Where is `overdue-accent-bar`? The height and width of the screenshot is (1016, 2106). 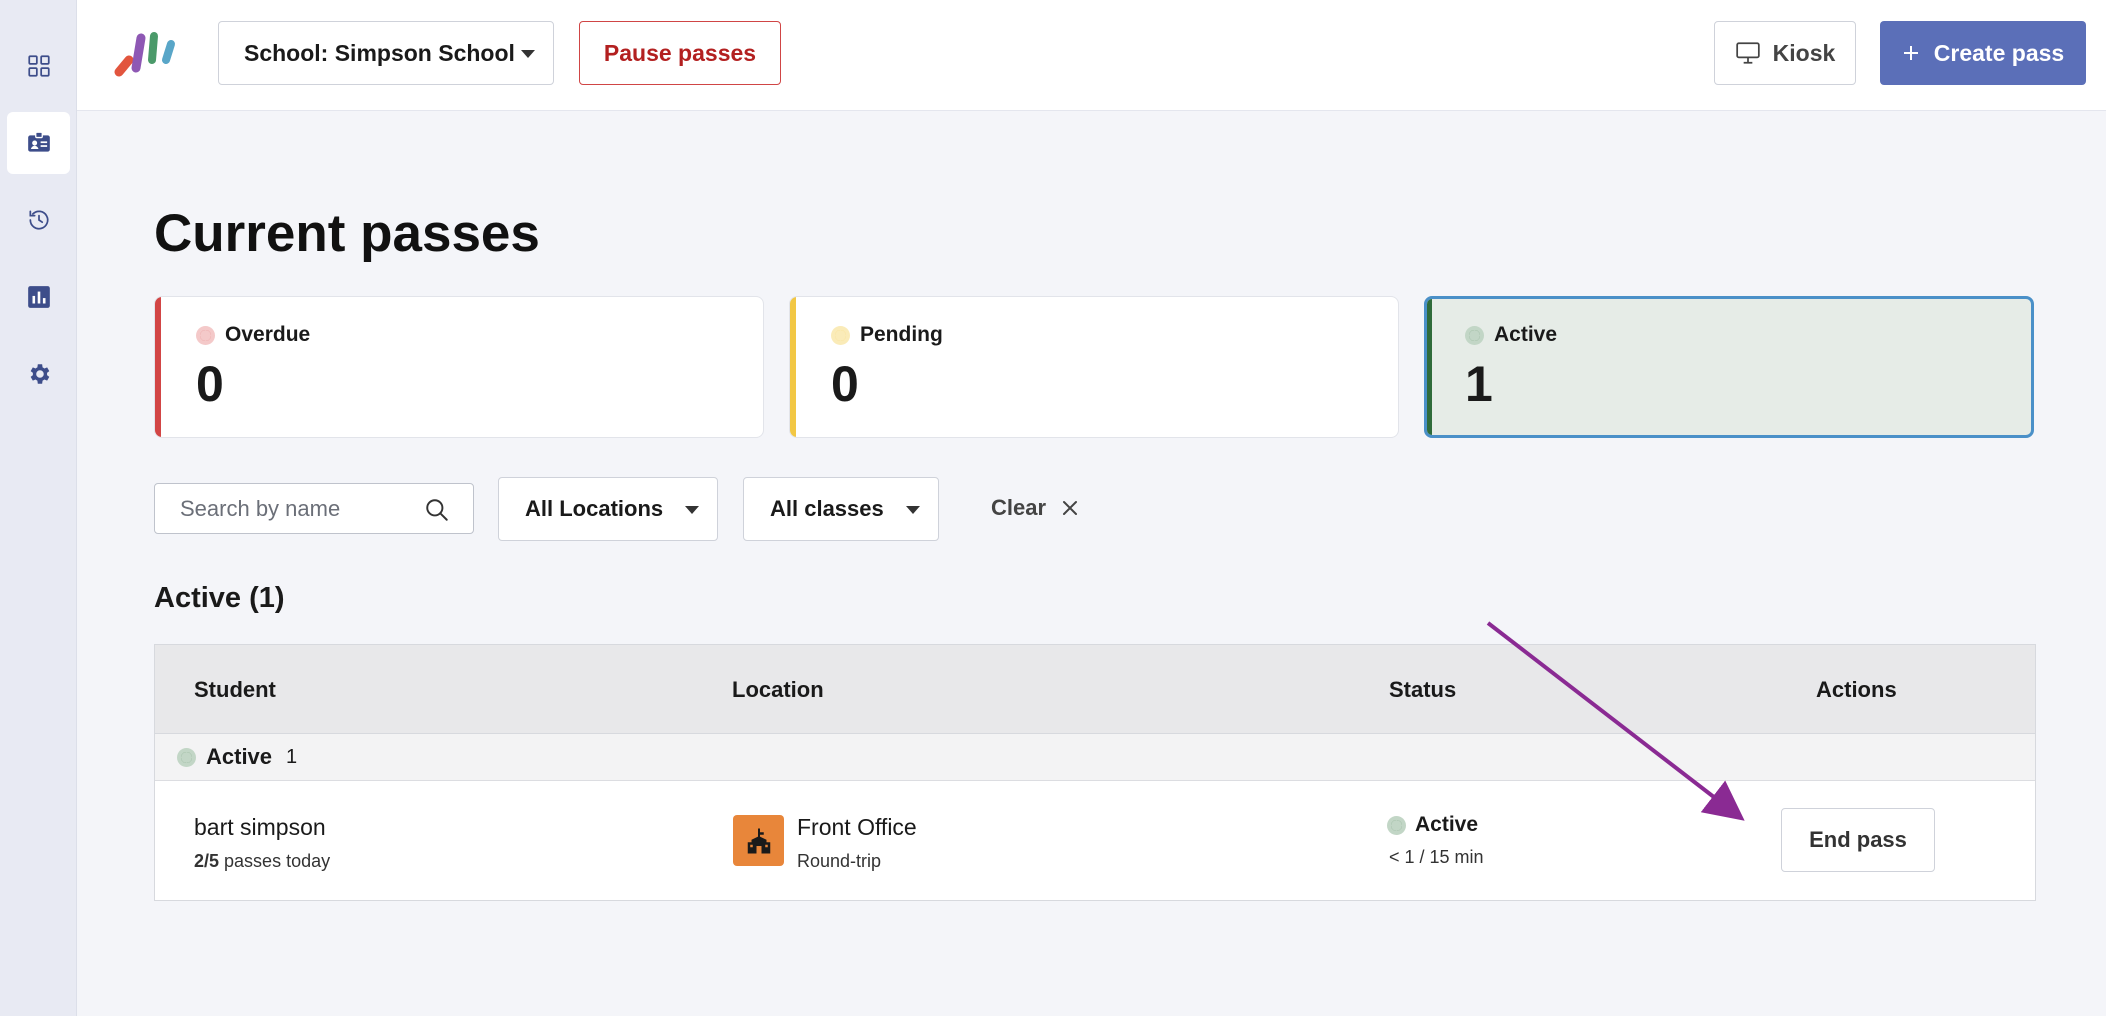
overdue-accent-bar is located at coordinates (158, 367).